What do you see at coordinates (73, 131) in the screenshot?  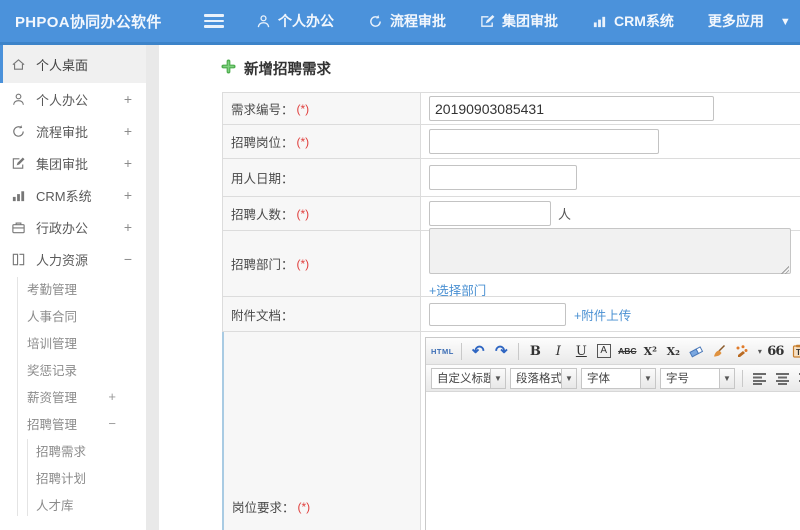 I see `sidebar-item-workflow-approval: 流程审批 +` at bounding box center [73, 131].